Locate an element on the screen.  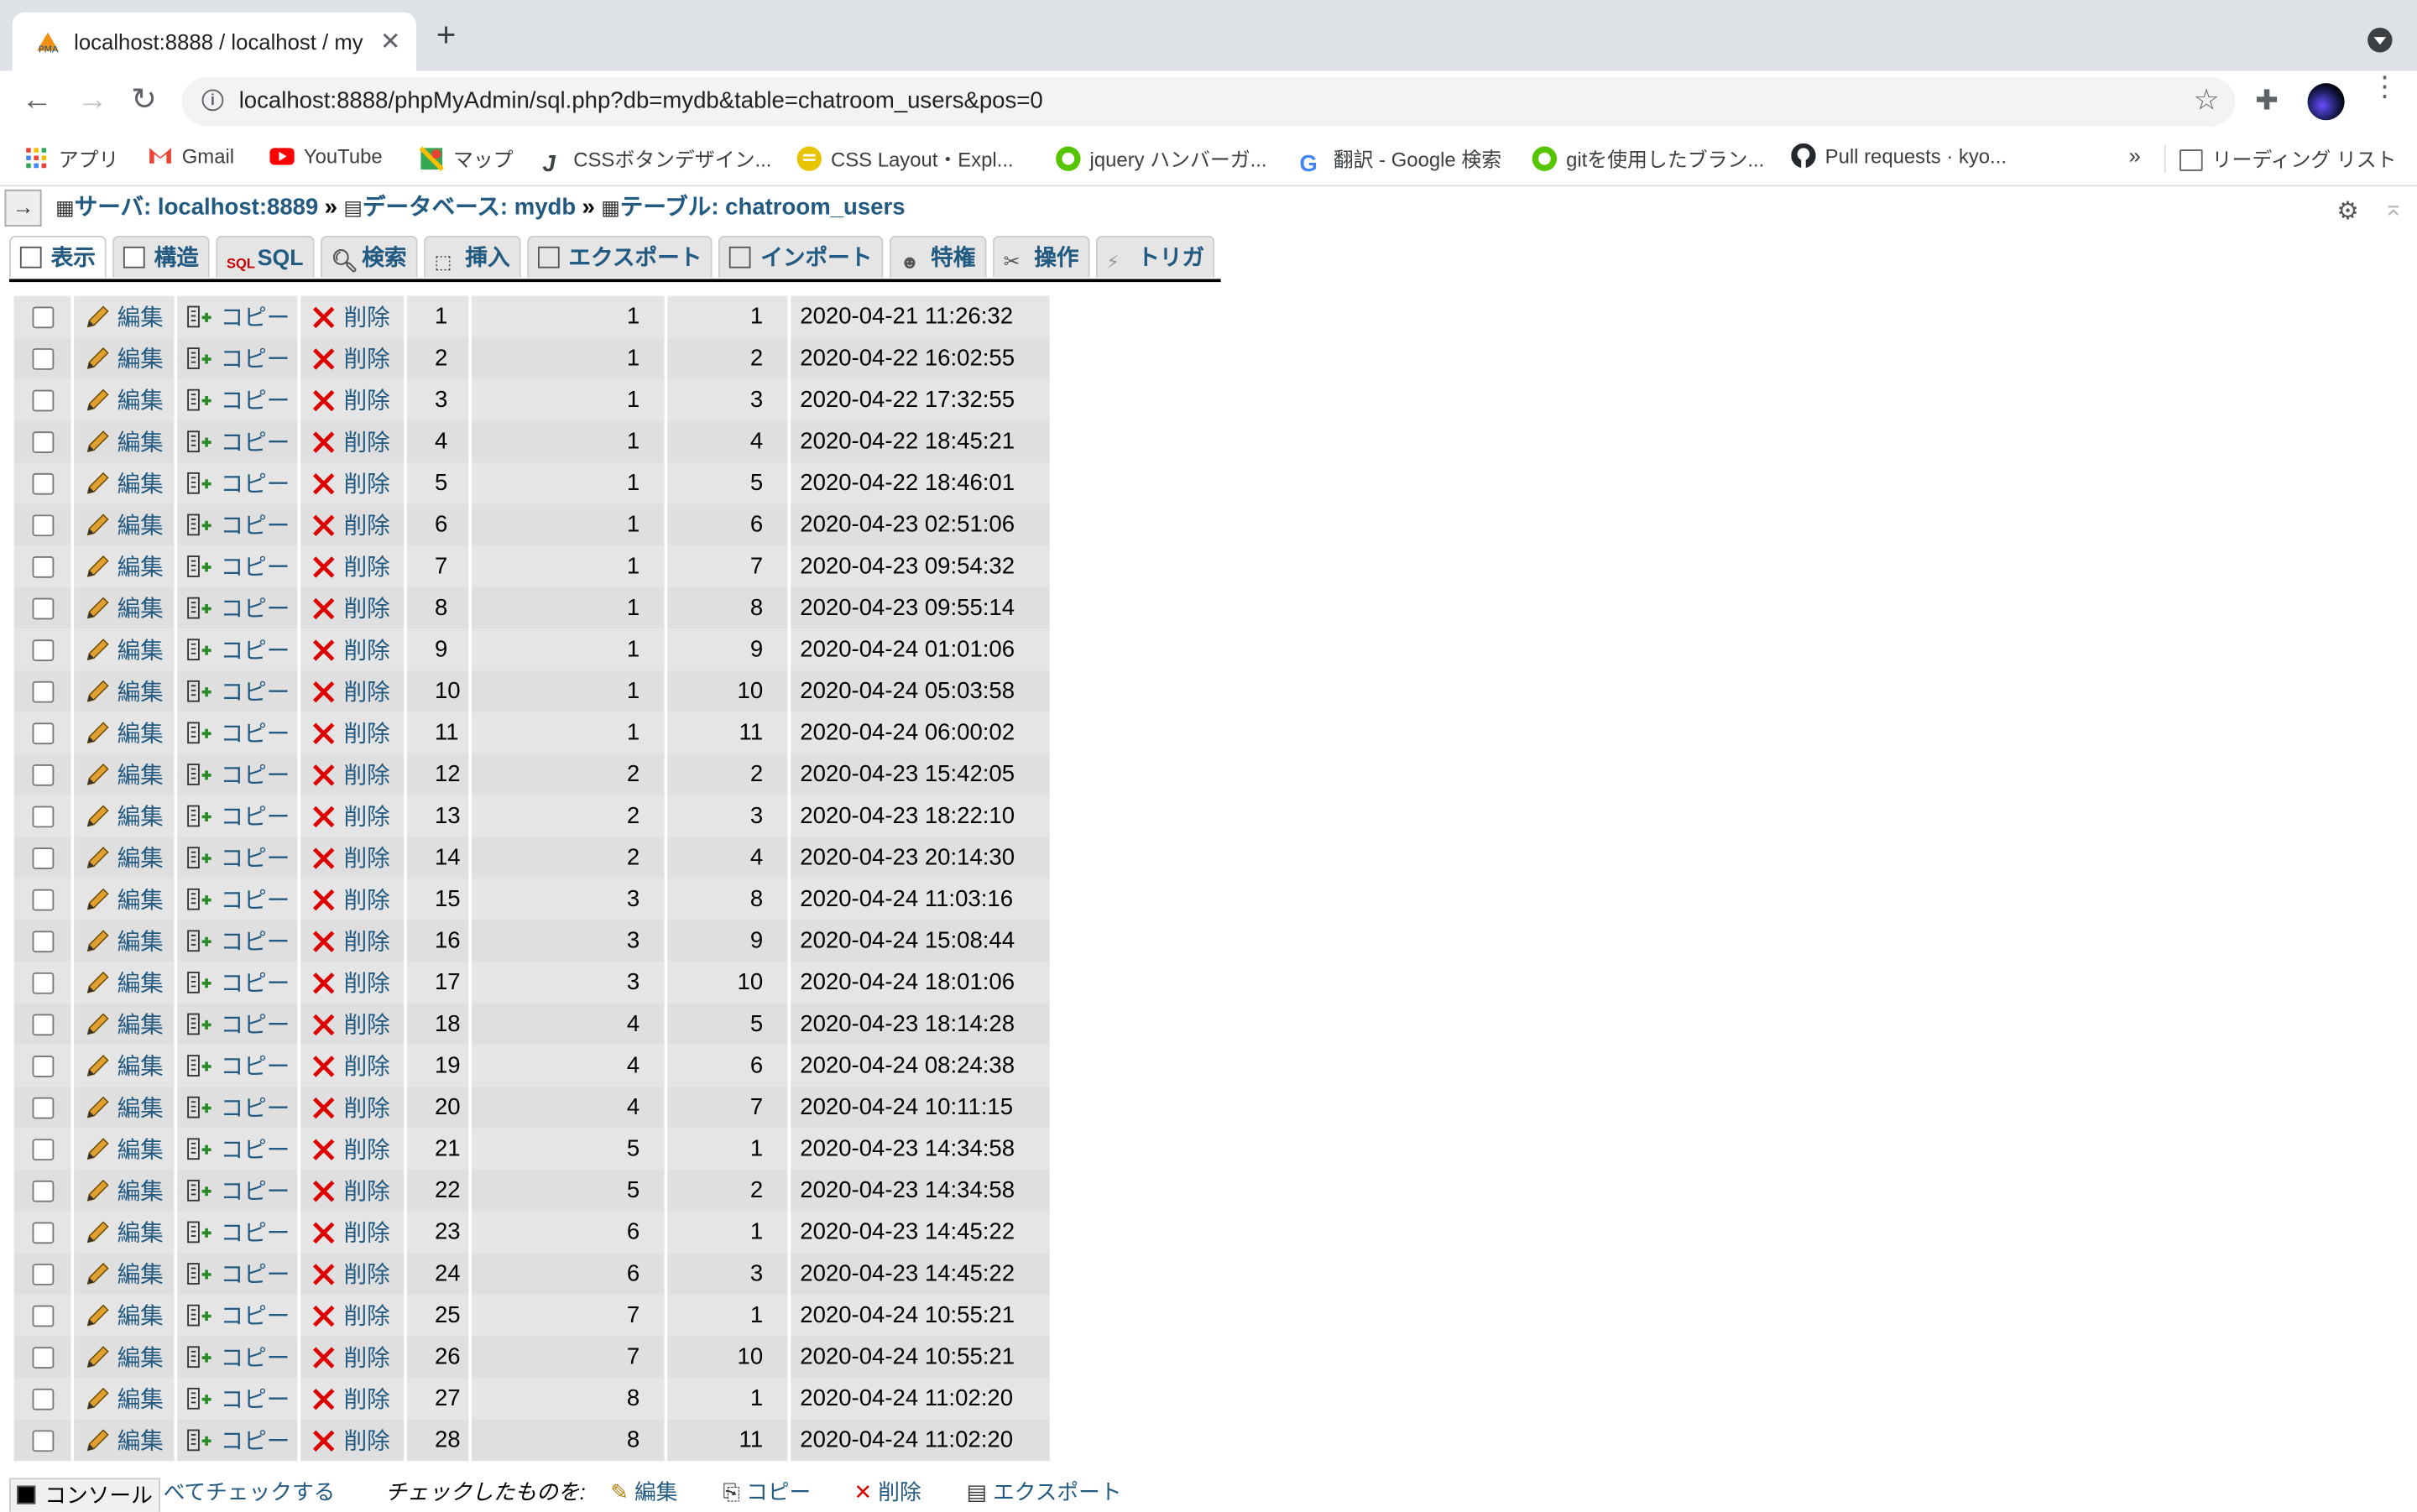
cell-user-id: 7 is located at coordinates (728, 566).